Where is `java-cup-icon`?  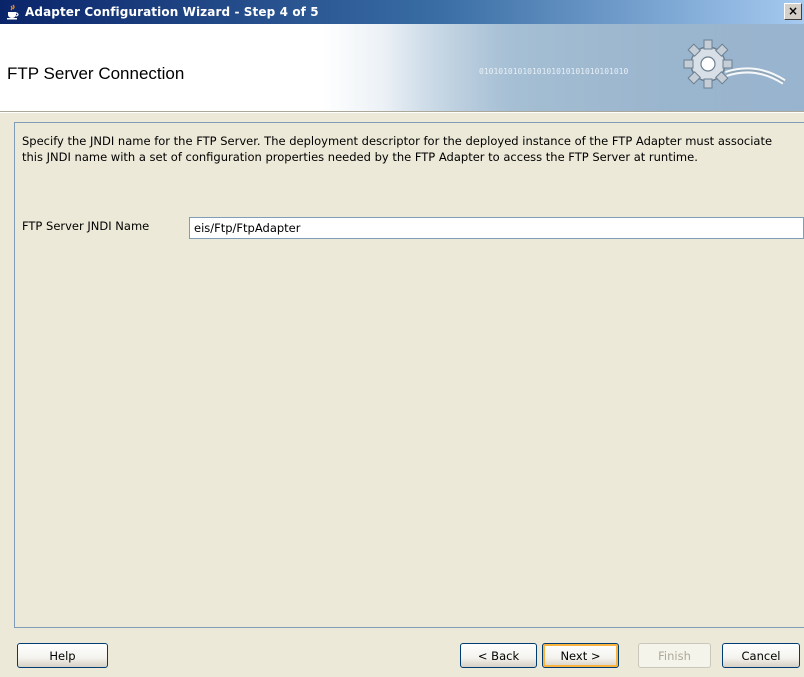 java-cup-icon is located at coordinates (13, 12).